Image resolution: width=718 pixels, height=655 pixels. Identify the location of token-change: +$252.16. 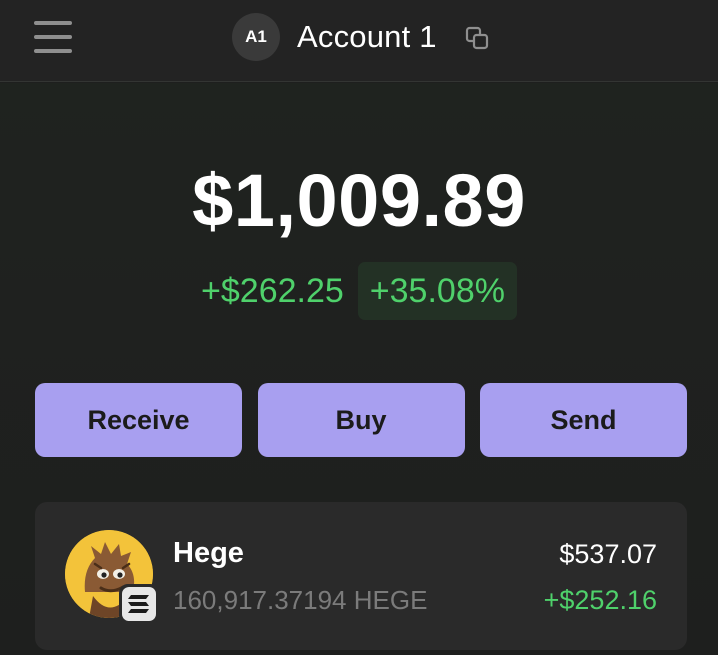
(600, 600).